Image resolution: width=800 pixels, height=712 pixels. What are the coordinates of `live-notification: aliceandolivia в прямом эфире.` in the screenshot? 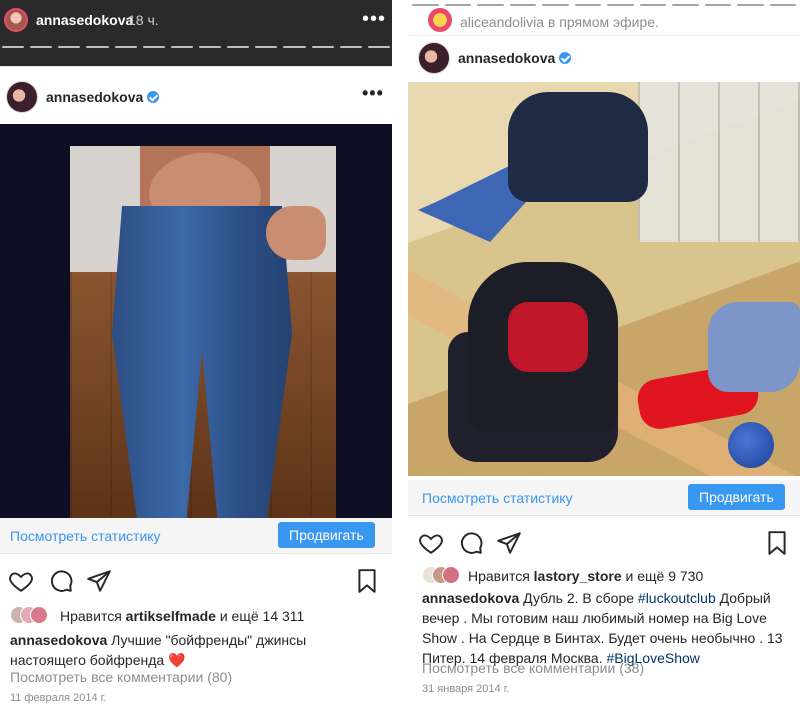 It's located at (604, 18).